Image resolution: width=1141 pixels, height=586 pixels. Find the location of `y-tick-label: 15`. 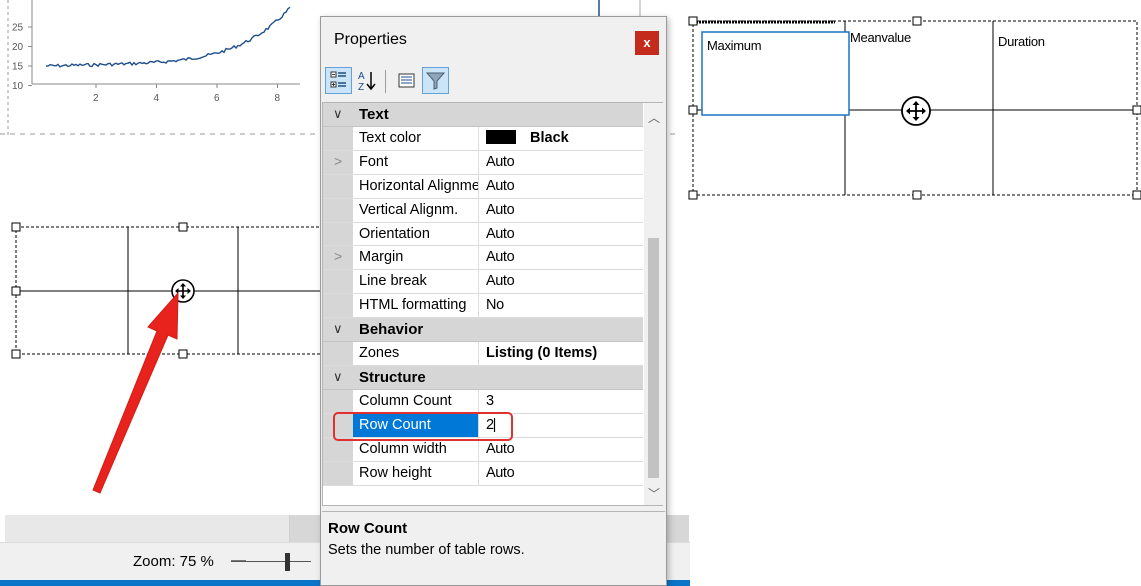

y-tick-label: 15 is located at coordinates (18, 67).